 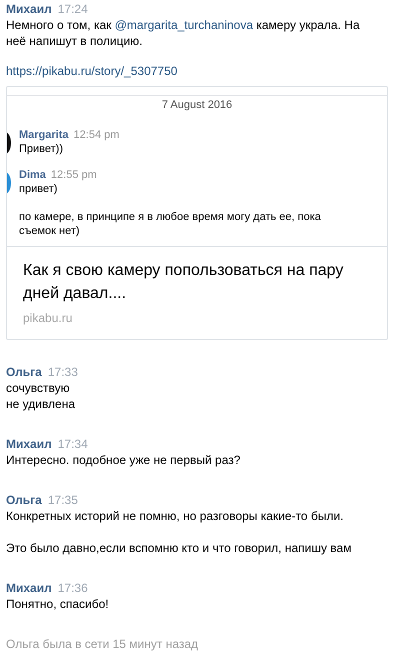 I want to click on message-text: не удивлена, so click(x=41, y=404).